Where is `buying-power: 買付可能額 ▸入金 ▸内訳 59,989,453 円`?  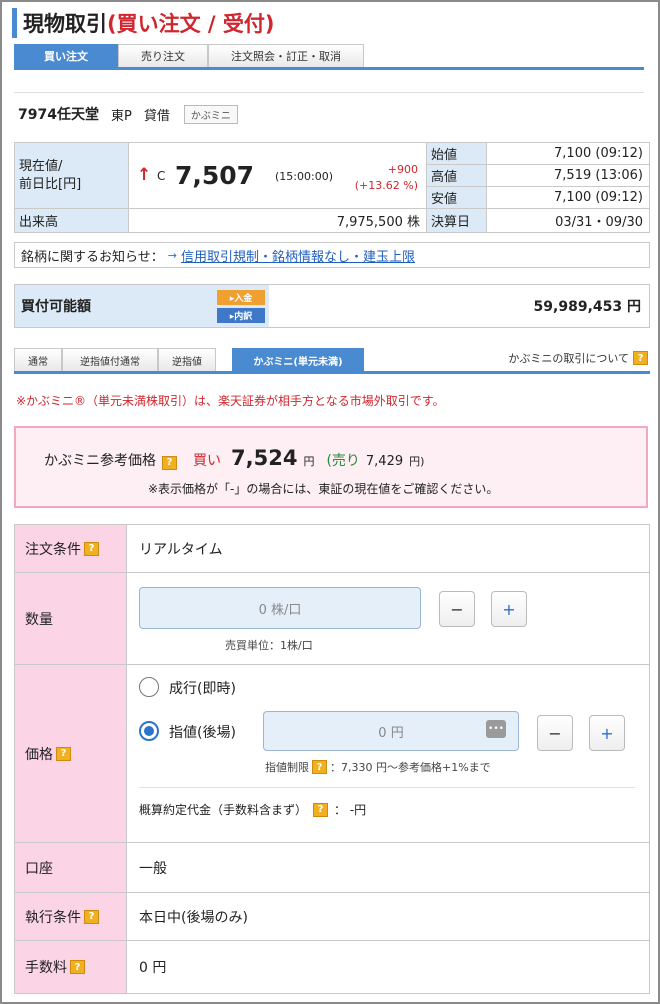 buying-power: 買付可能額 ▸入金 ▸内訳 59,989,453 円 is located at coordinates (332, 306).